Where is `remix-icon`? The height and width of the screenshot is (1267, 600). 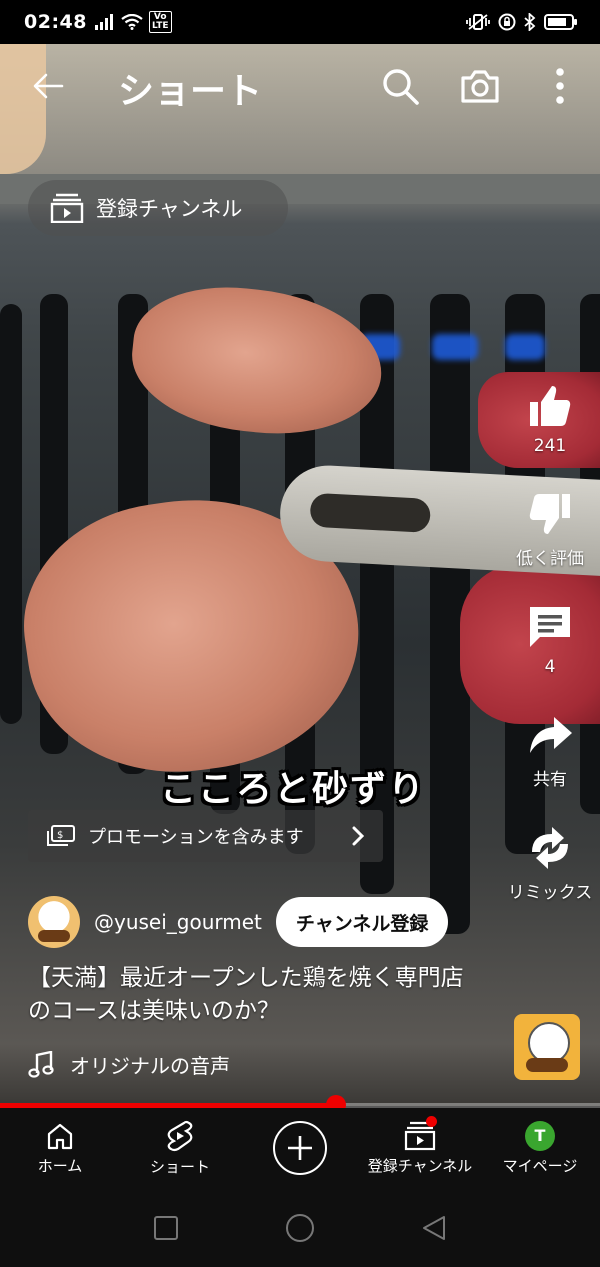 remix-icon is located at coordinates (550, 848).